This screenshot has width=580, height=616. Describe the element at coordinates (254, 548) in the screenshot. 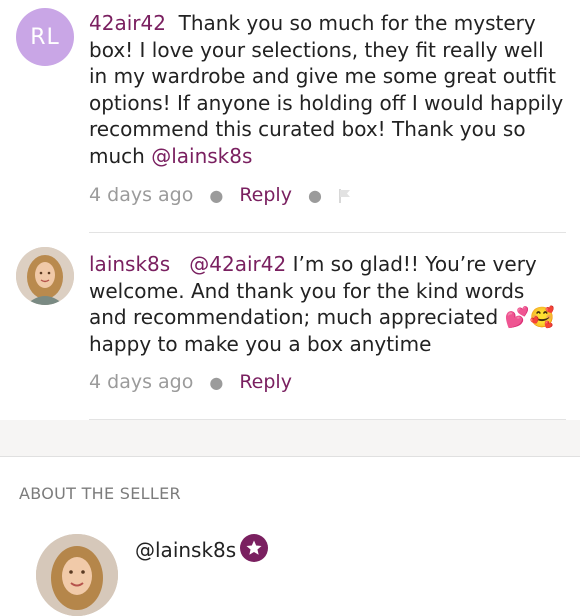

I see `star-badge-icon` at that location.